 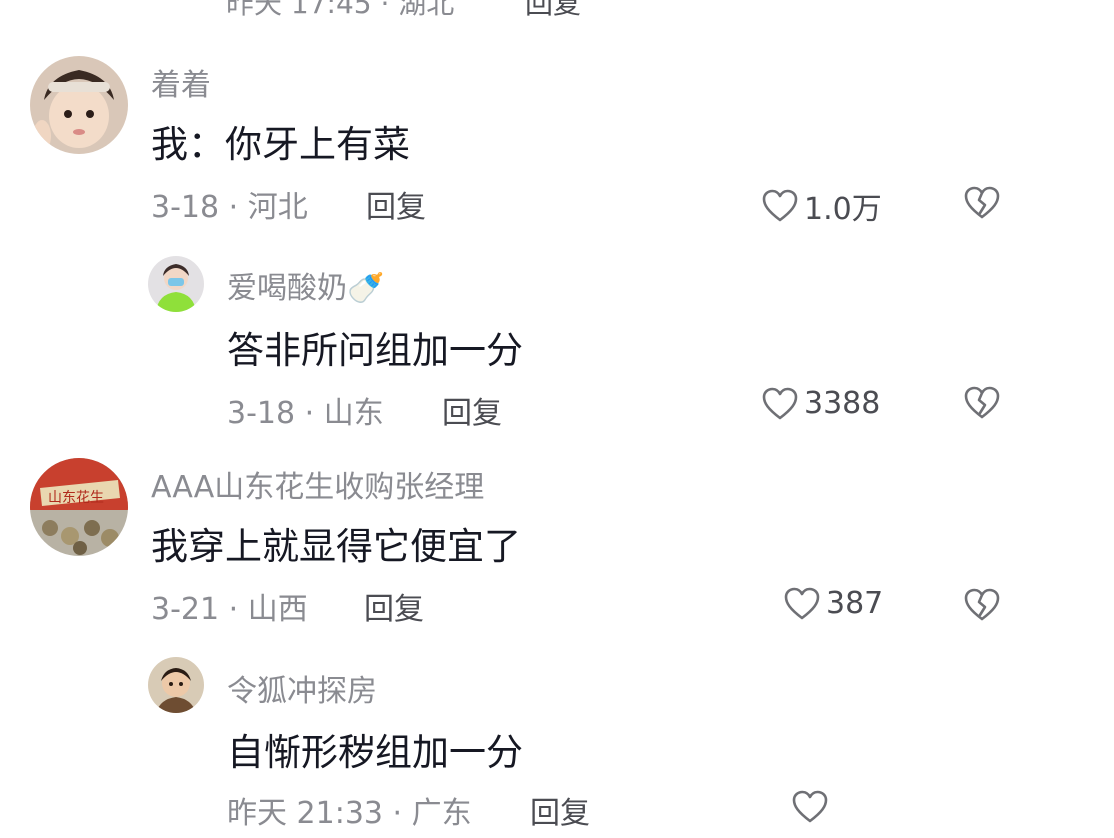 What do you see at coordinates (349, 813) in the screenshot?
I see `comment-date-location: 昨天 21:33 · 广东` at bounding box center [349, 813].